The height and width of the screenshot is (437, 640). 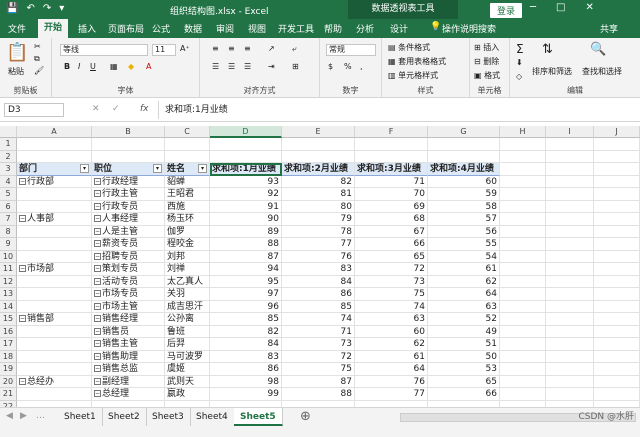 What do you see at coordinates (464, 132) in the screenshot?
I see `column-header-G: G` at bounding box center [464, 132].